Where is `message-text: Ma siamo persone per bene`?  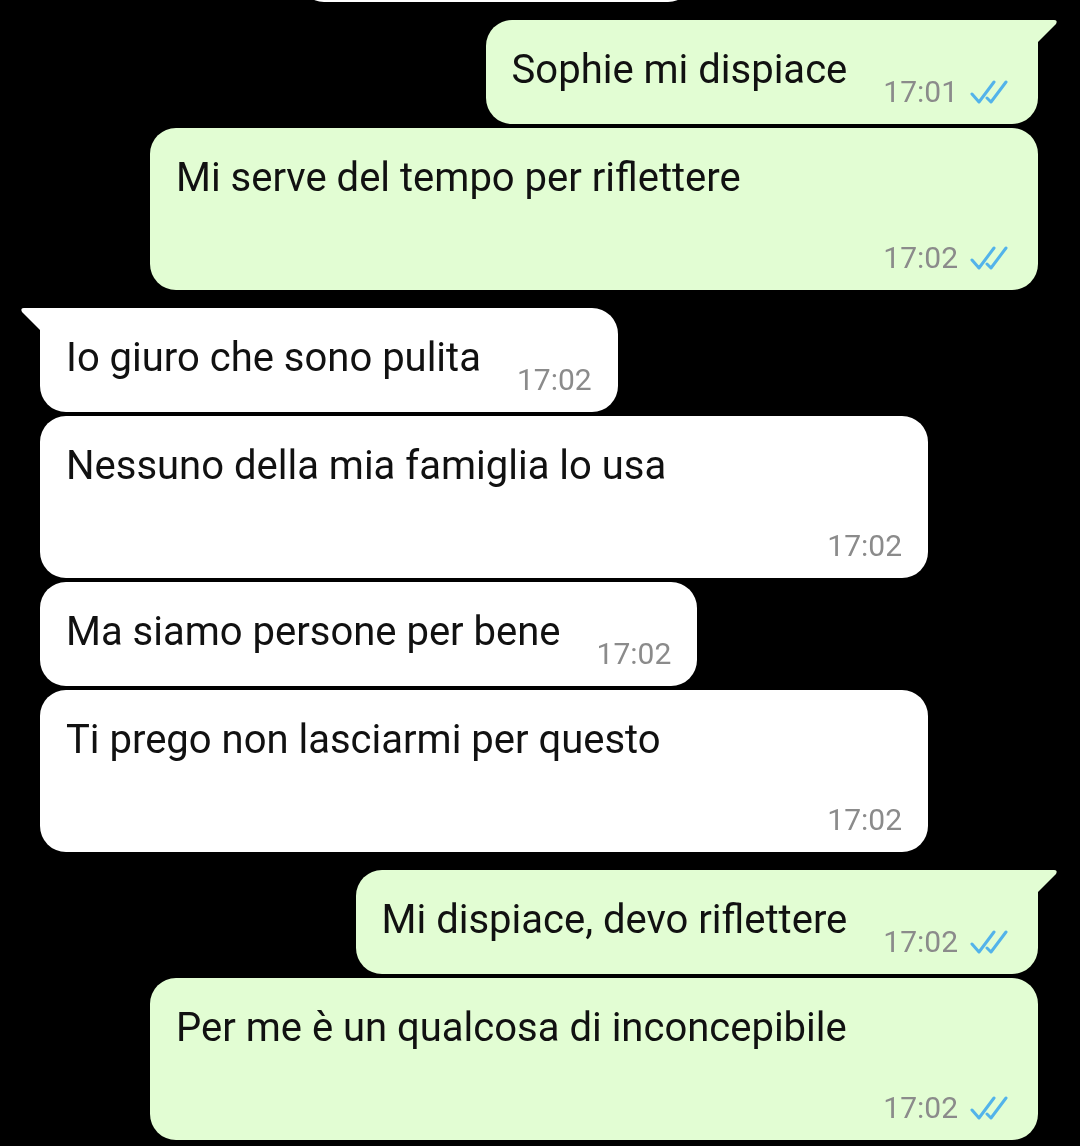
message-text: Ma siamo persone per bene is located at coordinates (313, 632).